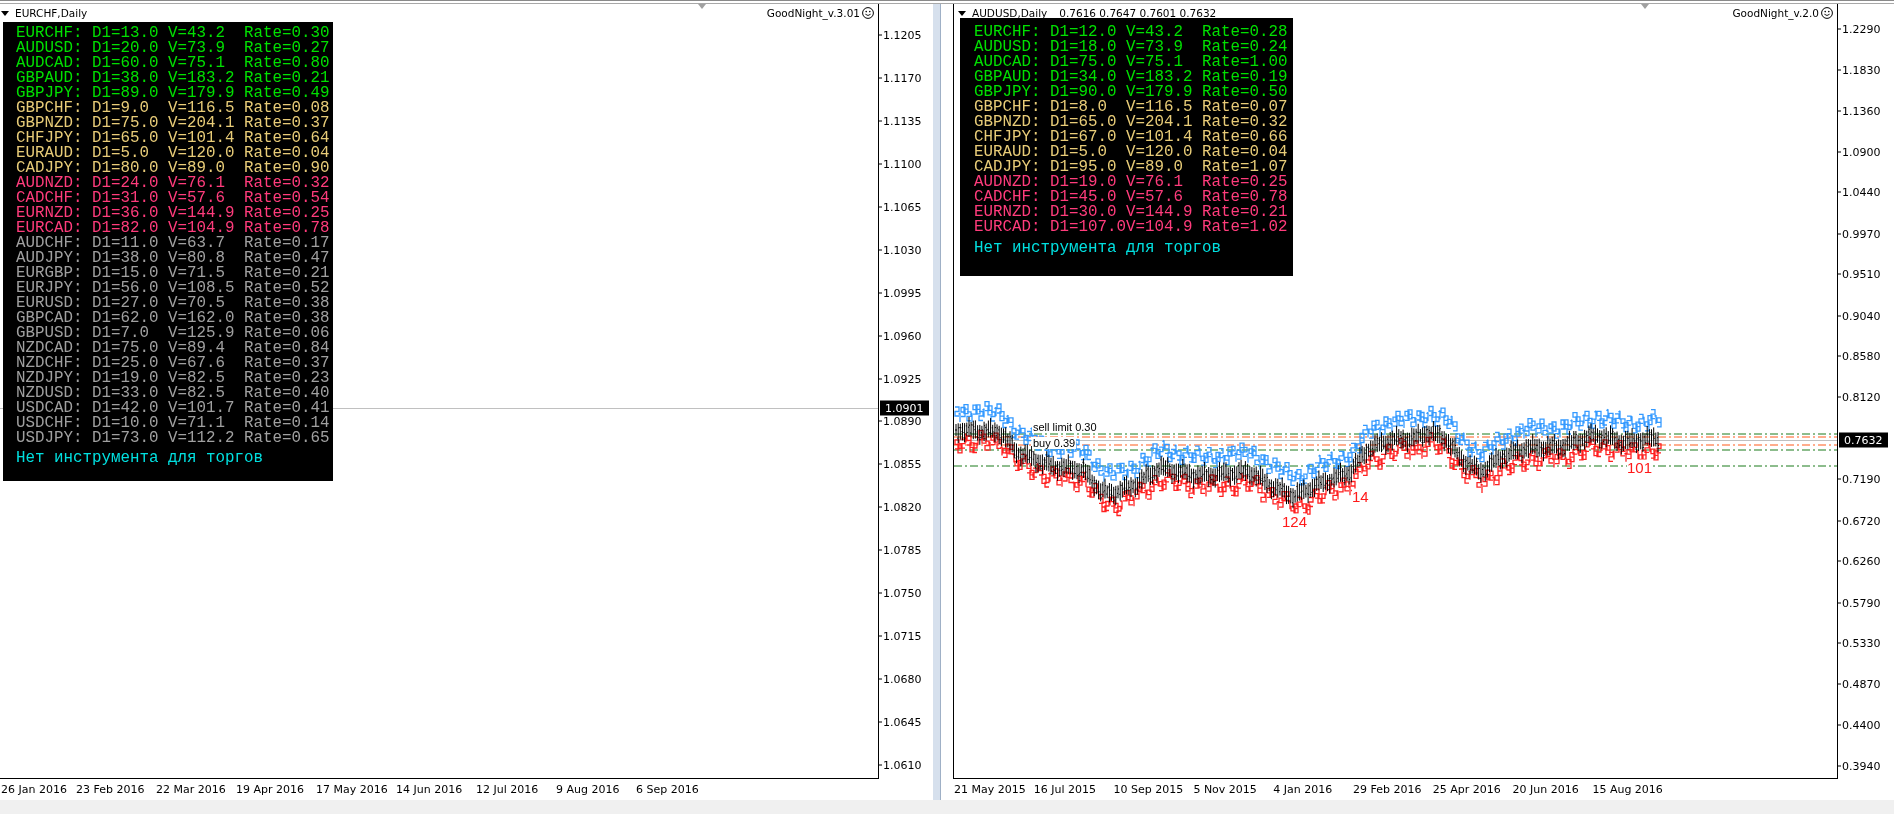  What do you see at coordinates (286, 288) in the screenshot?
I see `rate-value: Rate=0.52` at bounding box center [286, 288].